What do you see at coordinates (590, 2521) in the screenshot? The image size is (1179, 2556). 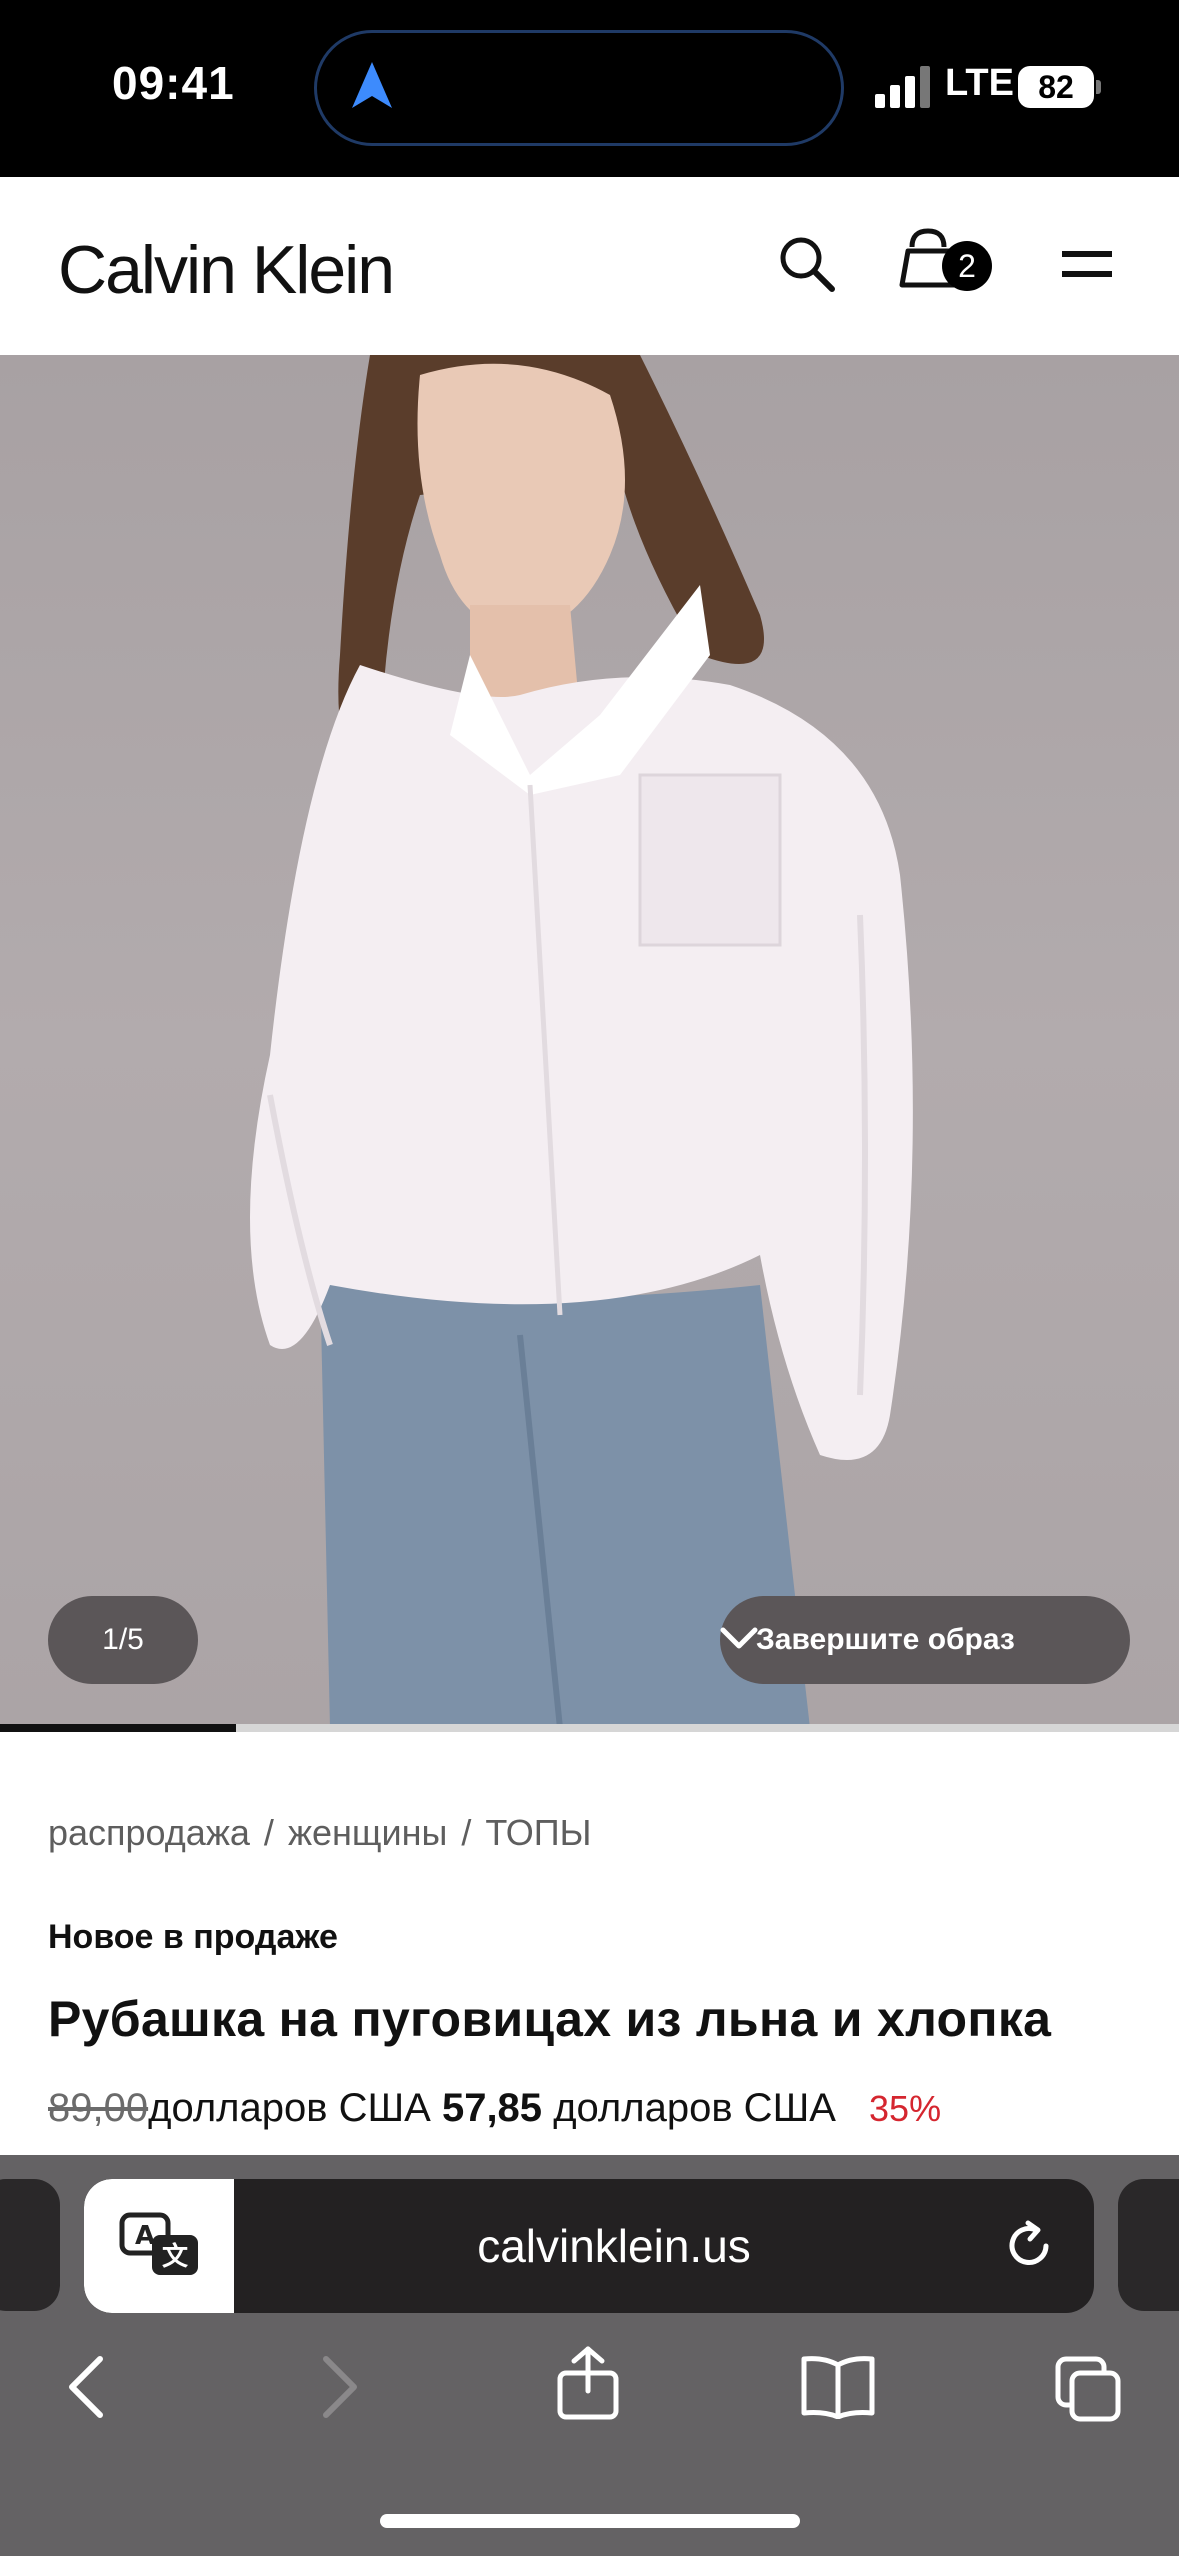 I see `home-indicator` at bounding box center [590, 2521].